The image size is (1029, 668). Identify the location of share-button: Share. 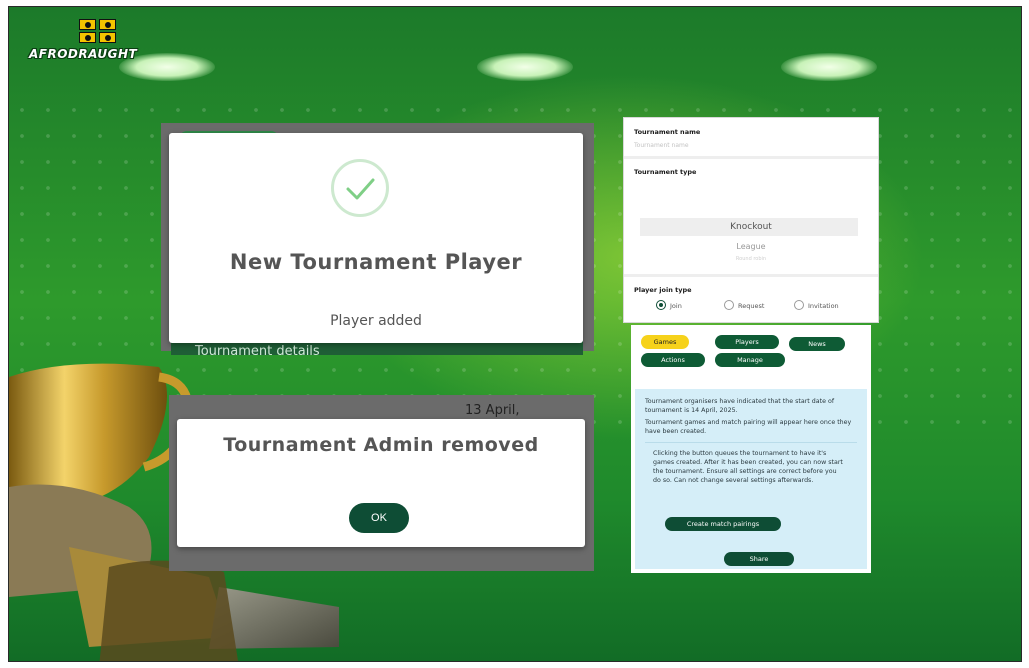
(759, 559).